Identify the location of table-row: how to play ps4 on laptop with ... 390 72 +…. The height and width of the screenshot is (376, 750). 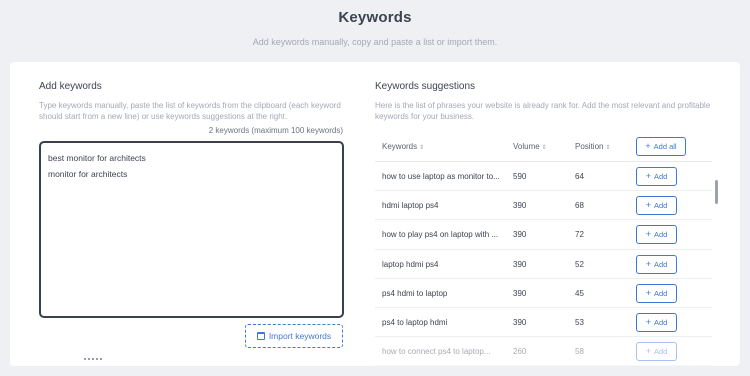
(543, 235).